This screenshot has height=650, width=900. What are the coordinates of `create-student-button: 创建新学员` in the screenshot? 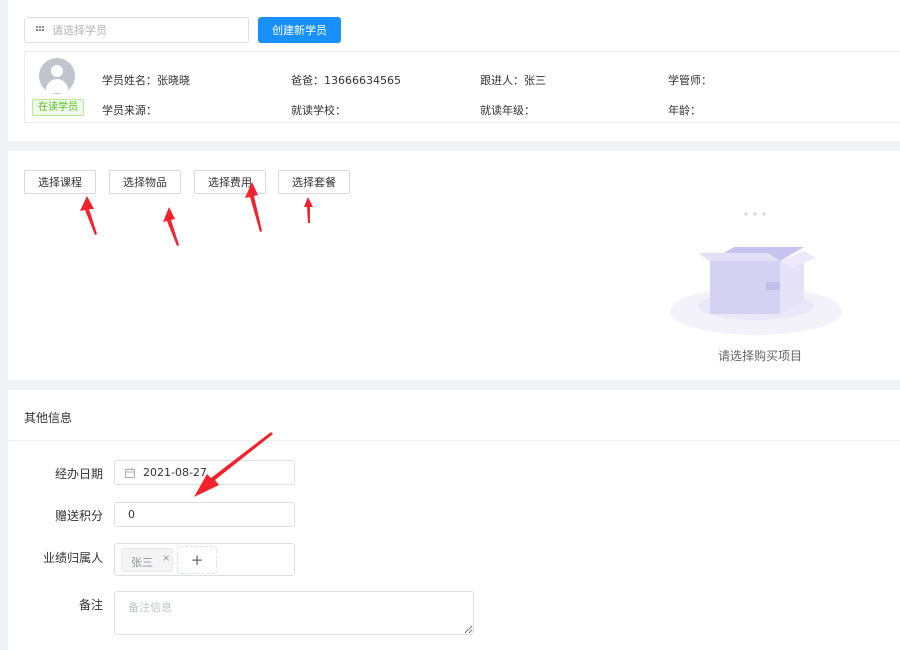 It's located at (299, 30).